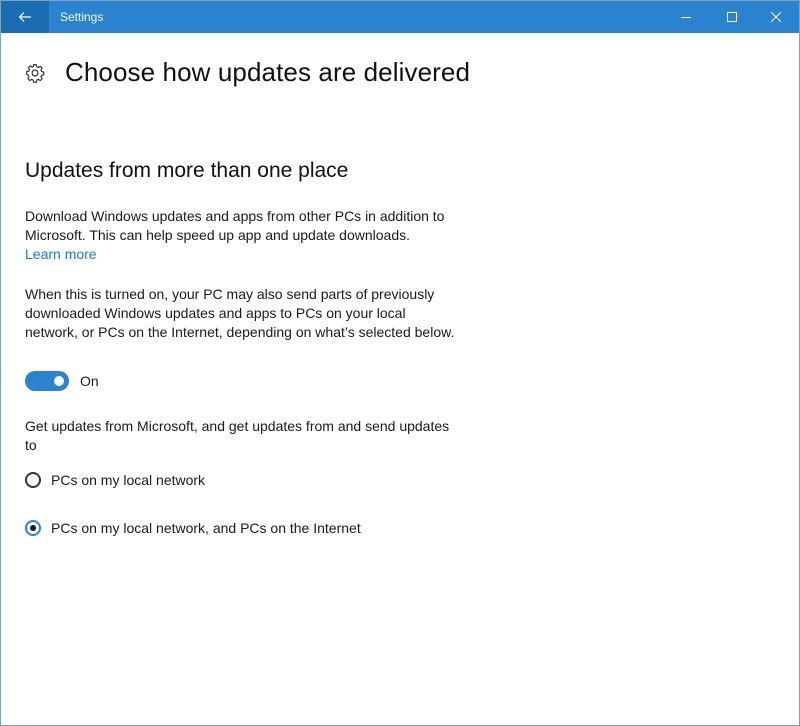 The image size is (800, 726). I want to click on maximize-button, so click(732, 17).